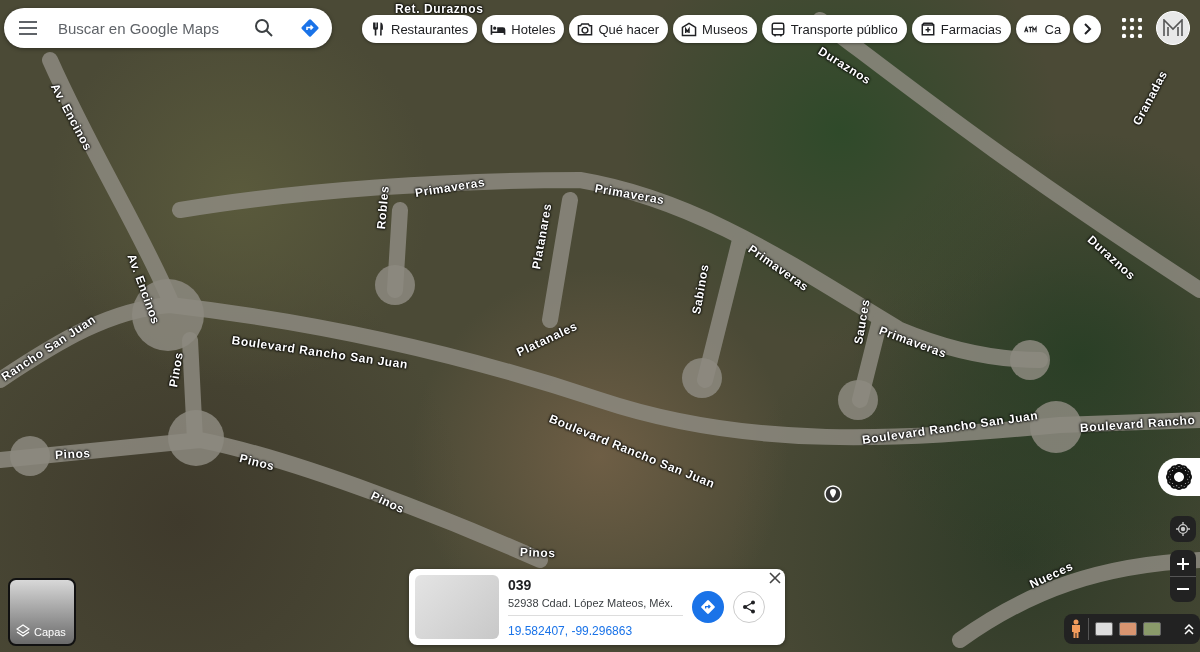 Image resolution: width=1200 pixels, height=652 pixels. I want to click on category-chip: Restaurantes, so click(420, 29).